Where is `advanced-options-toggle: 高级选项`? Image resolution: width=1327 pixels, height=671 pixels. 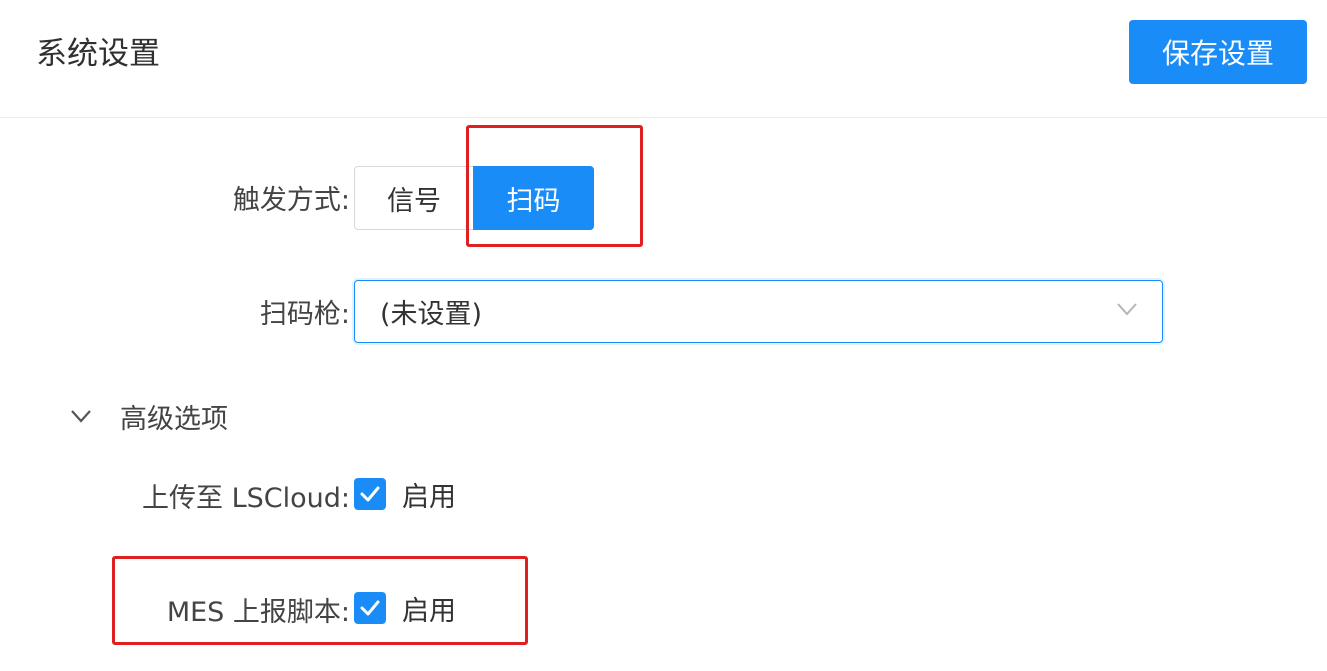
advanced-options-toggle: 高级选项 is located at coordinates (147, 416).